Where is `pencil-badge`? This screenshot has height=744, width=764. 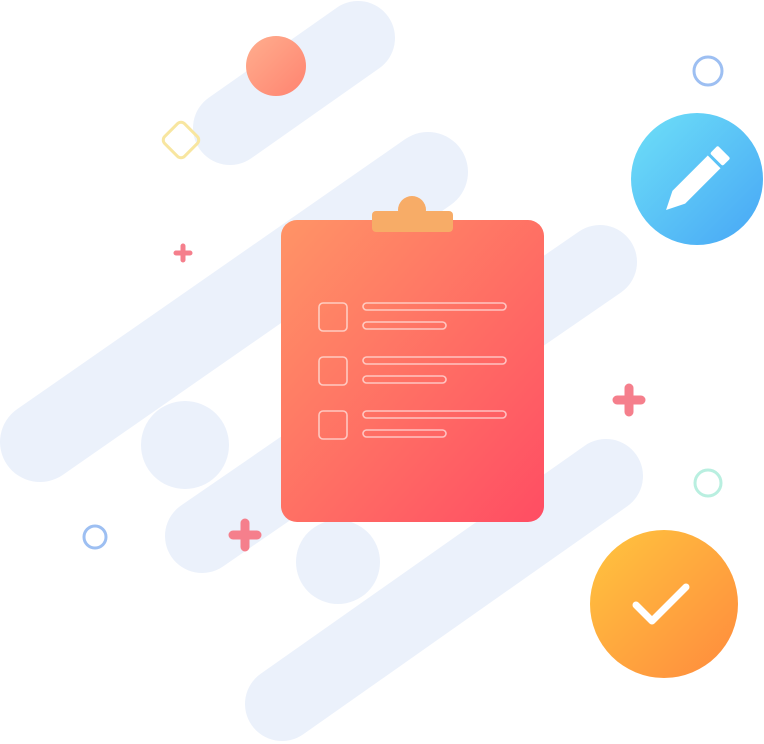
pencil-badge is located at coordinates (697, 179).